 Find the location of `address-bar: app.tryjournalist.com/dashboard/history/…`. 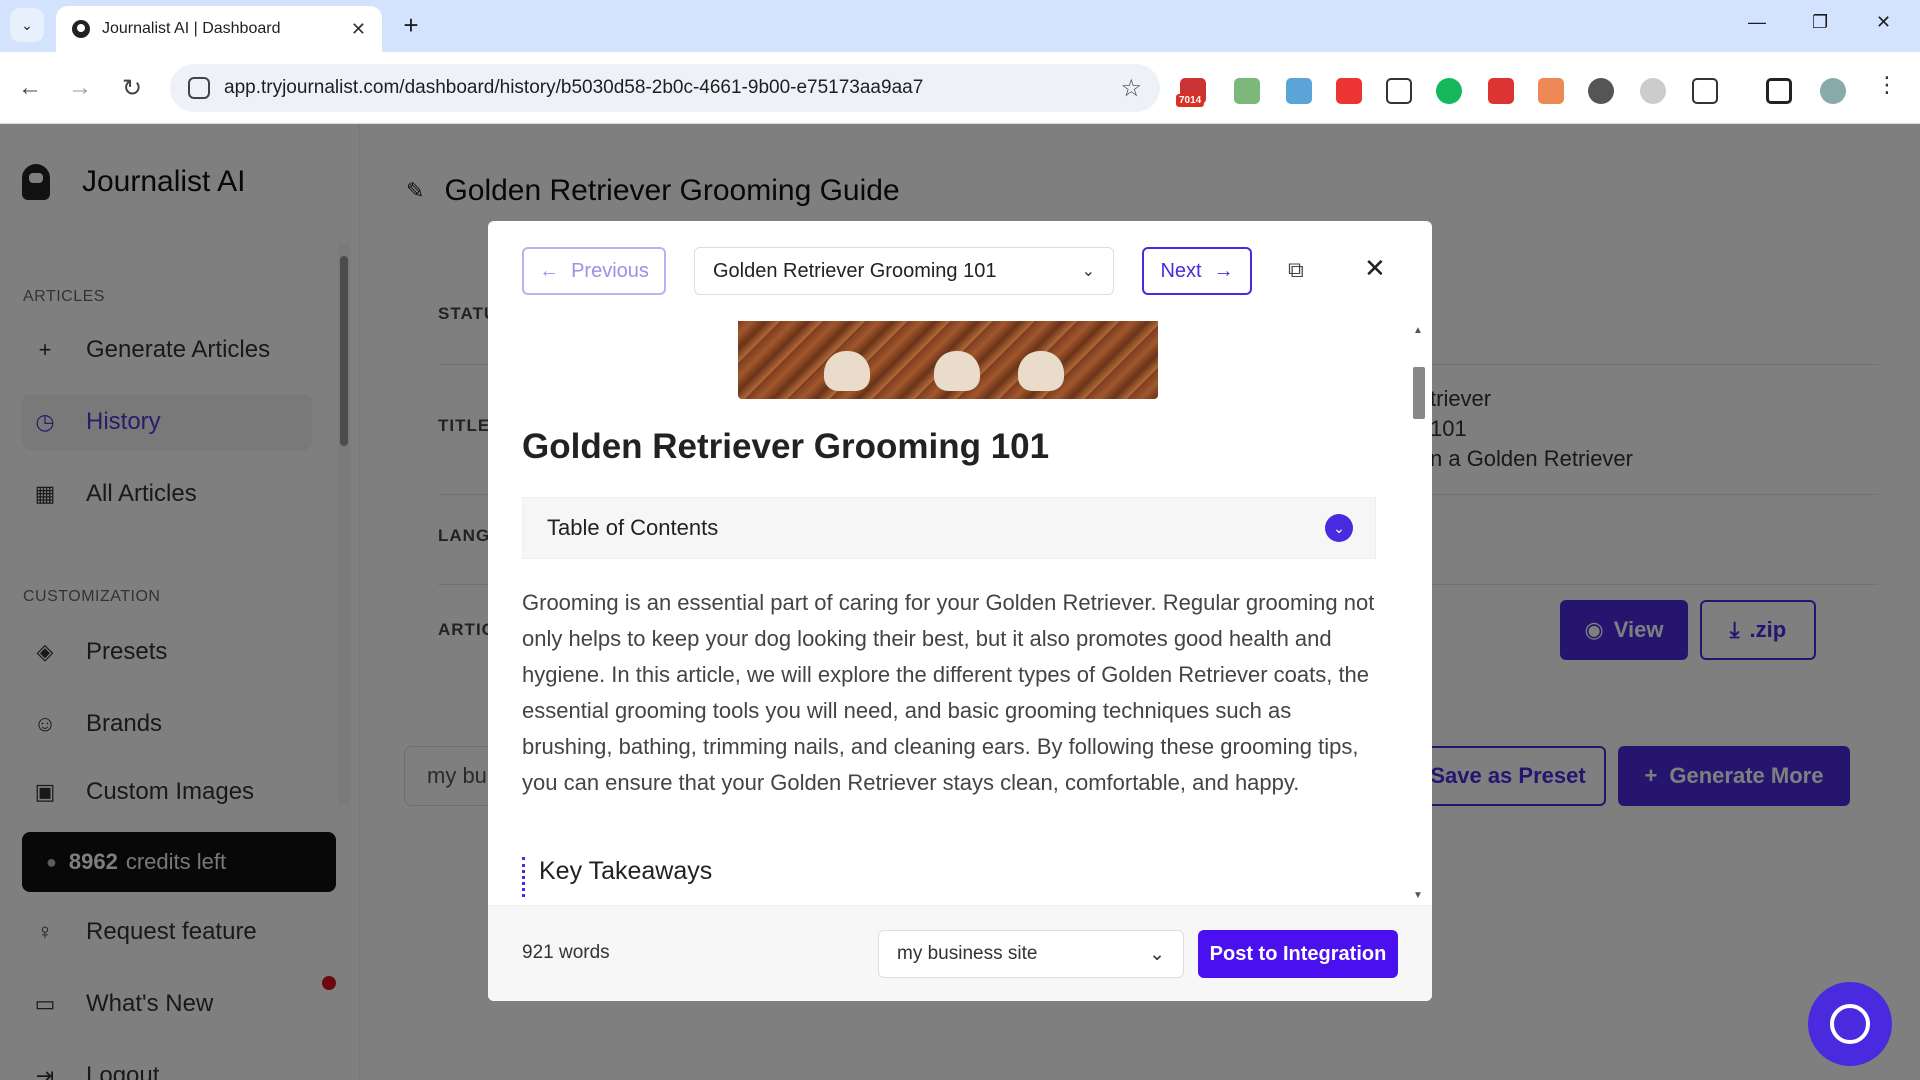

address-bar: app.tryjournalist.com/dashboard/history/… is located at coordinates (665, 88).